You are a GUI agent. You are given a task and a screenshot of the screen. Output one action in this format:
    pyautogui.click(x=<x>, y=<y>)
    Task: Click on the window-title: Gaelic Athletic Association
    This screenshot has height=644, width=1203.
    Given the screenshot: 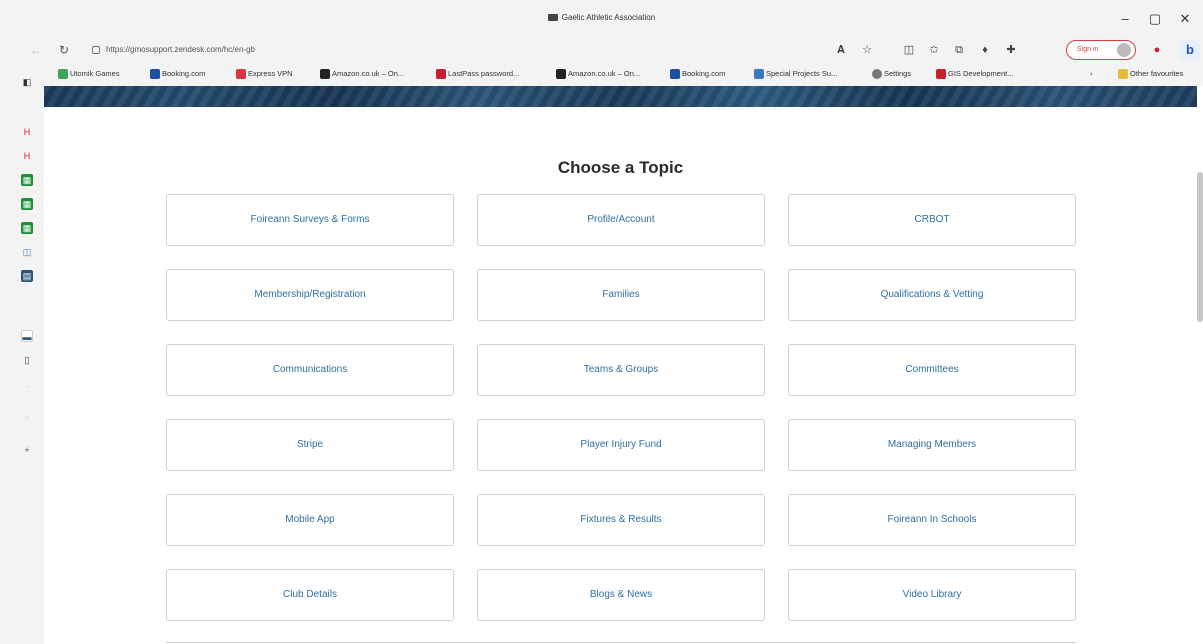 What is the action you would take?
    pyautogui.click(x=601, y=17)
    